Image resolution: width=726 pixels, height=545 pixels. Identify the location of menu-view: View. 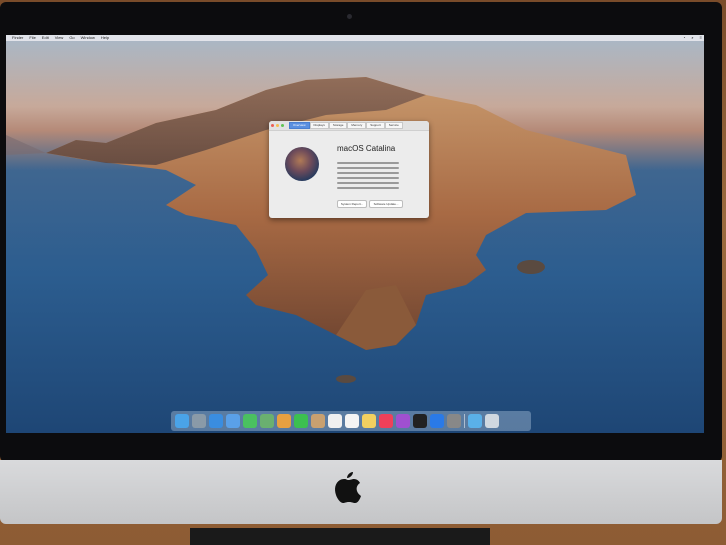
(59, 38).